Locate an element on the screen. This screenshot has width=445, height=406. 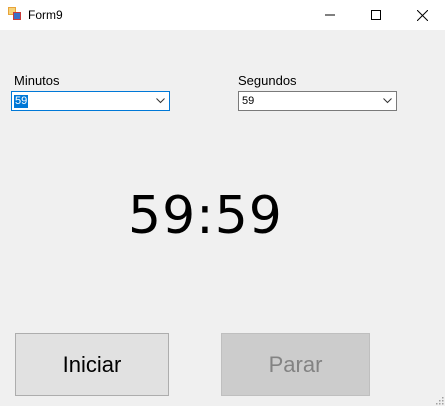
seconds-label: Segundos is located at coordinates (267, 80).